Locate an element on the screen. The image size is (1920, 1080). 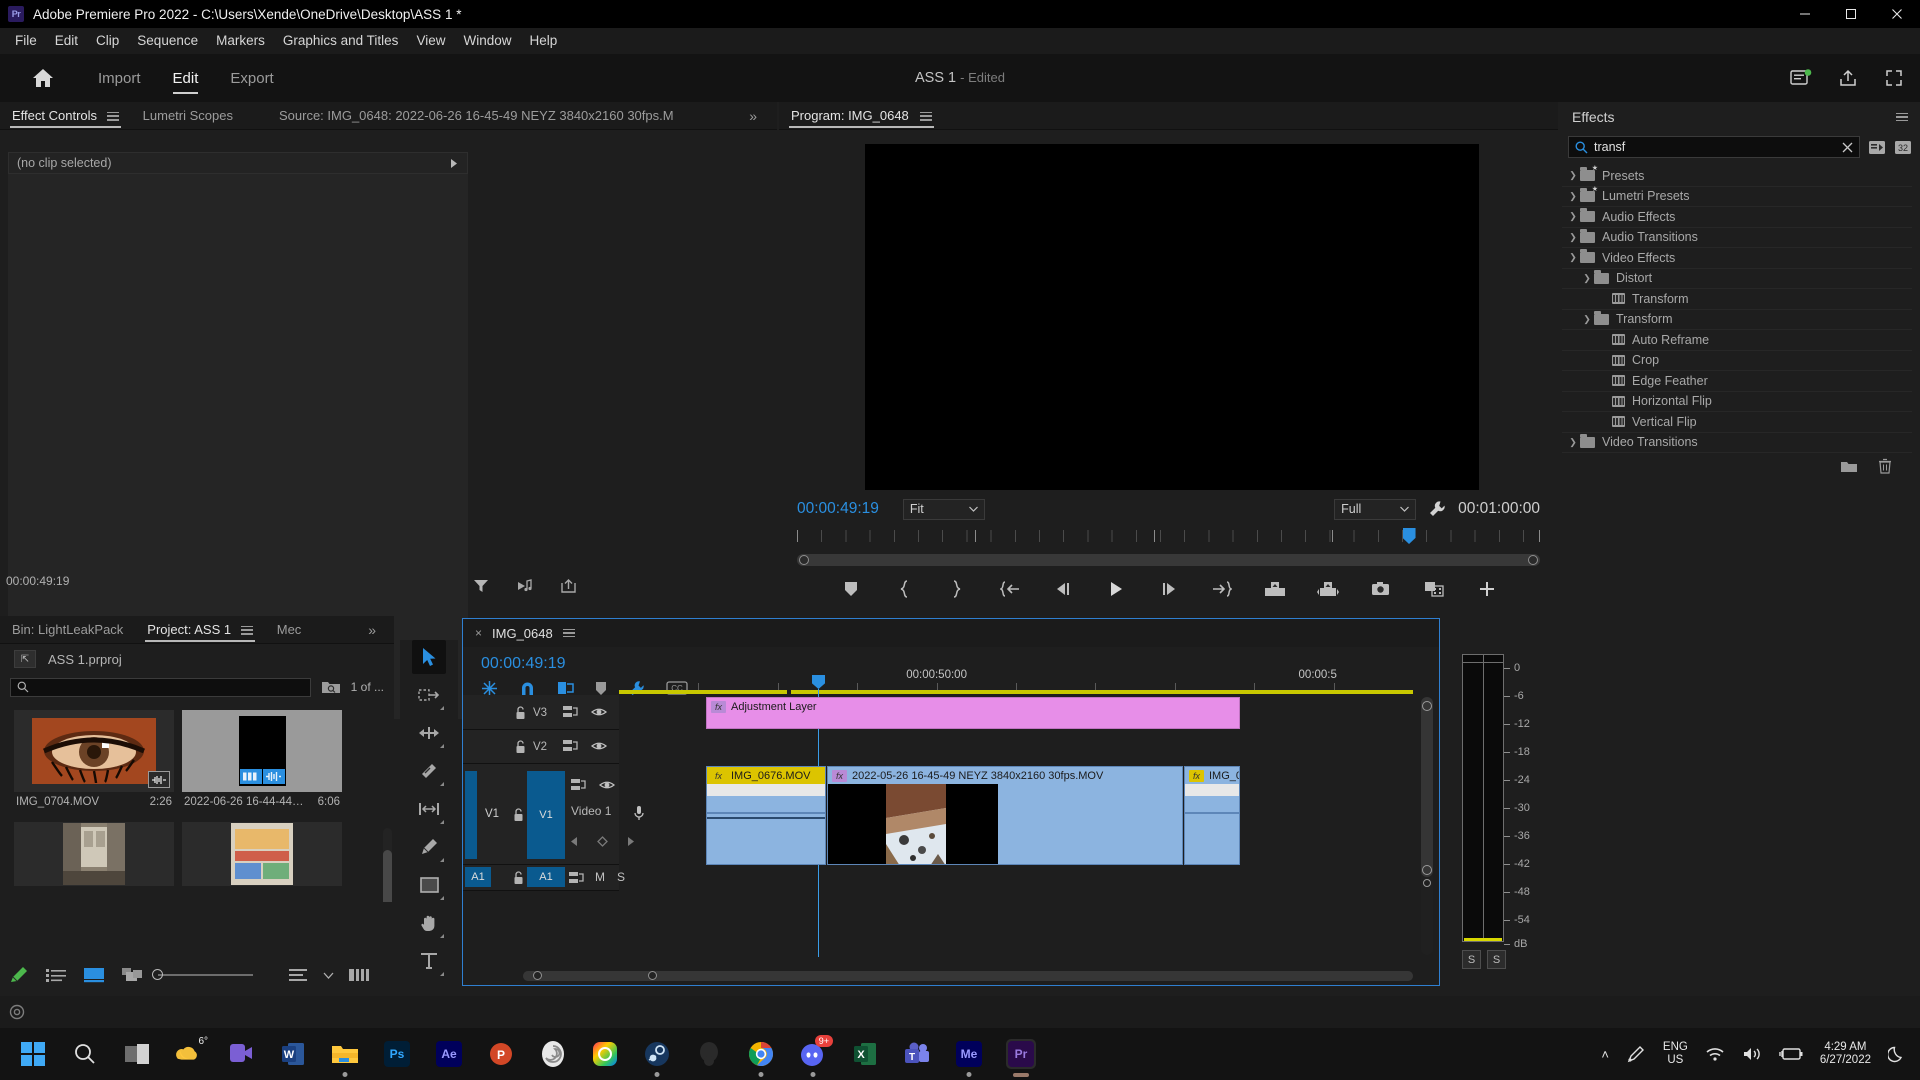
timeline-vertical-scrollbar is located at coordinates (1427, 826).